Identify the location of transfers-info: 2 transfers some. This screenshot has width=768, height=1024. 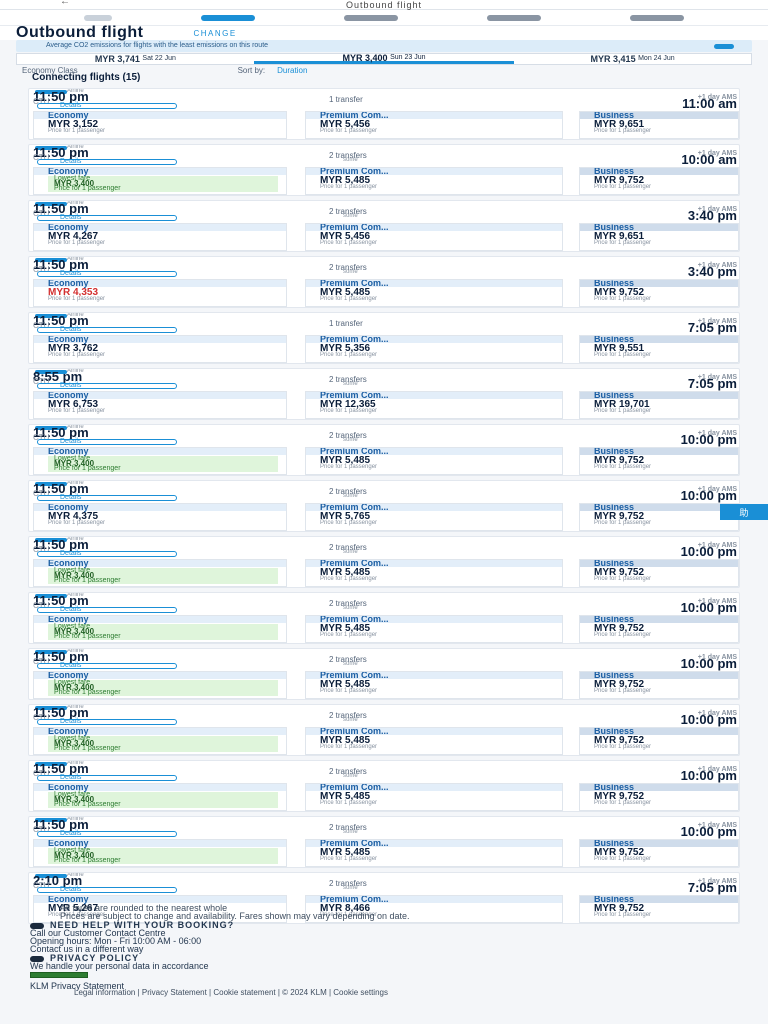
(348, 717).